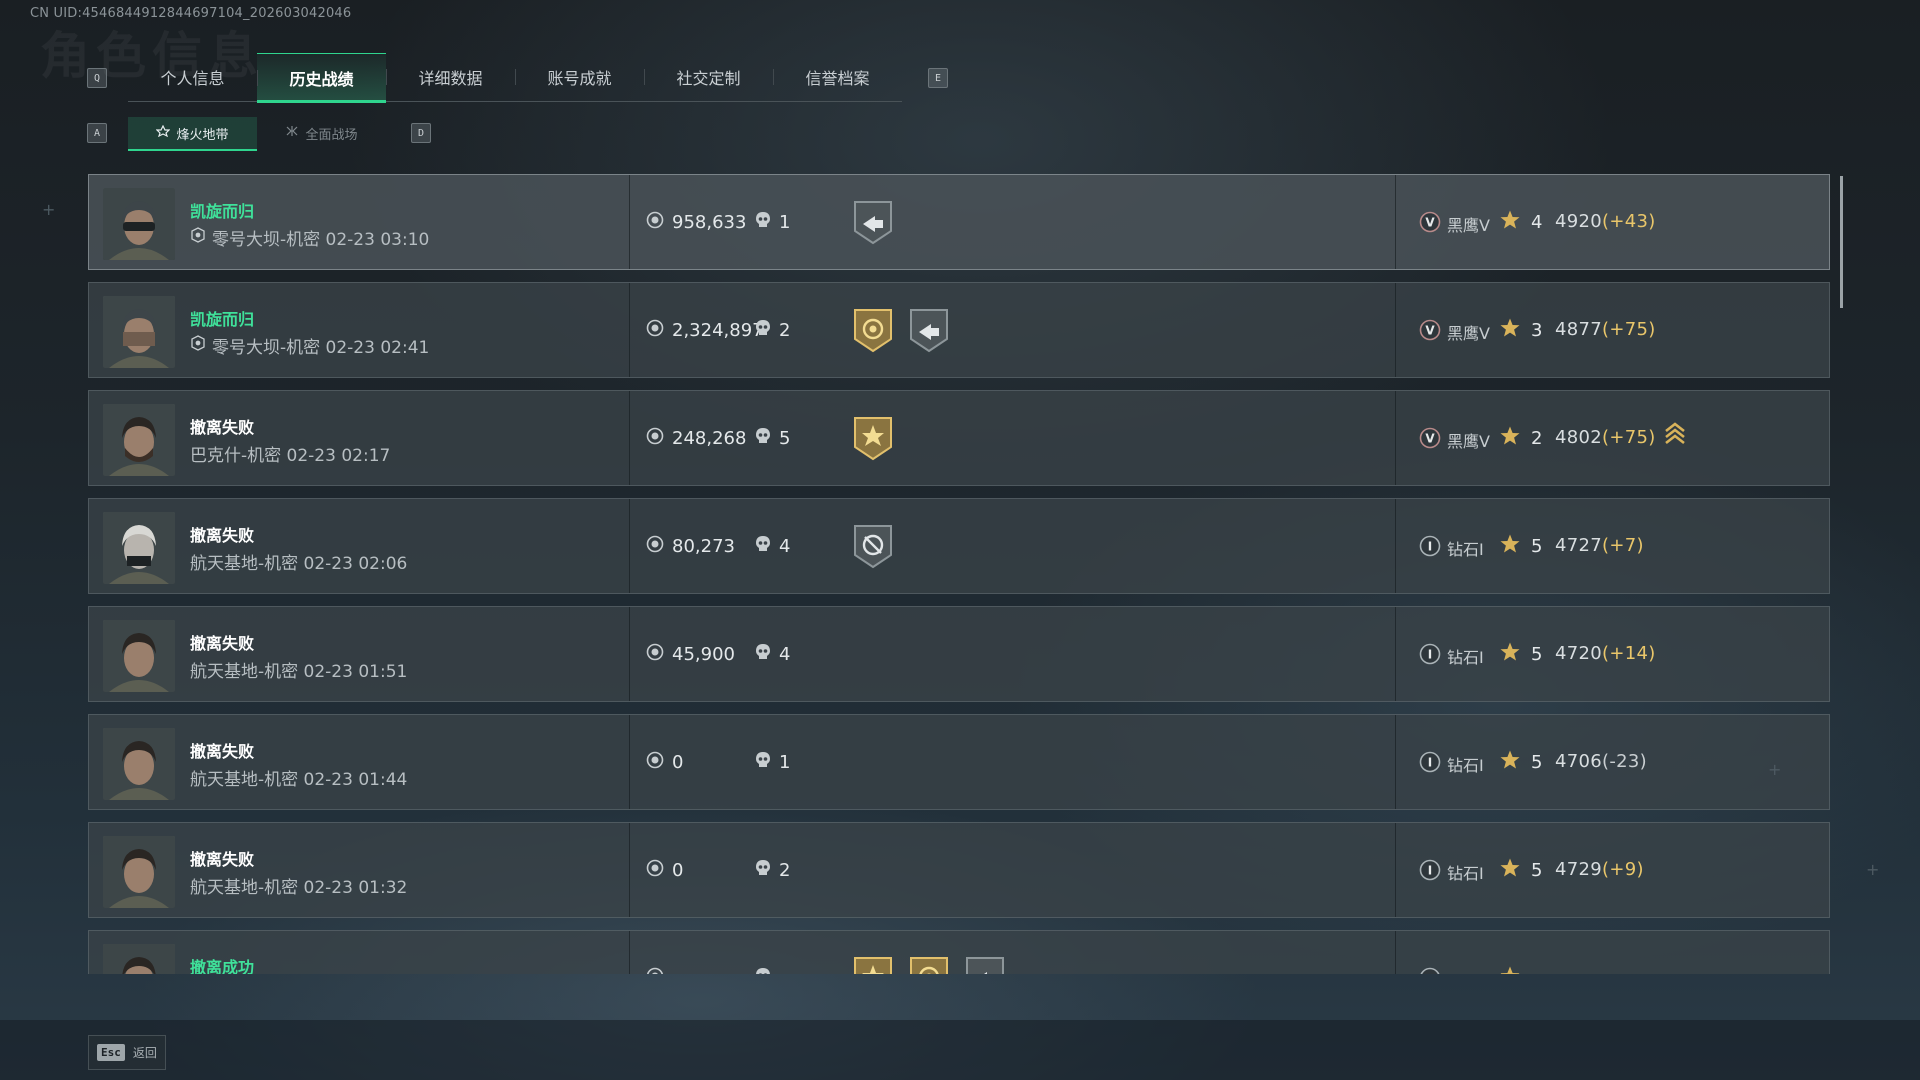 This screenshot has height=1080, width=1920. I want to click on svg-text: V, so click(1430, 223).